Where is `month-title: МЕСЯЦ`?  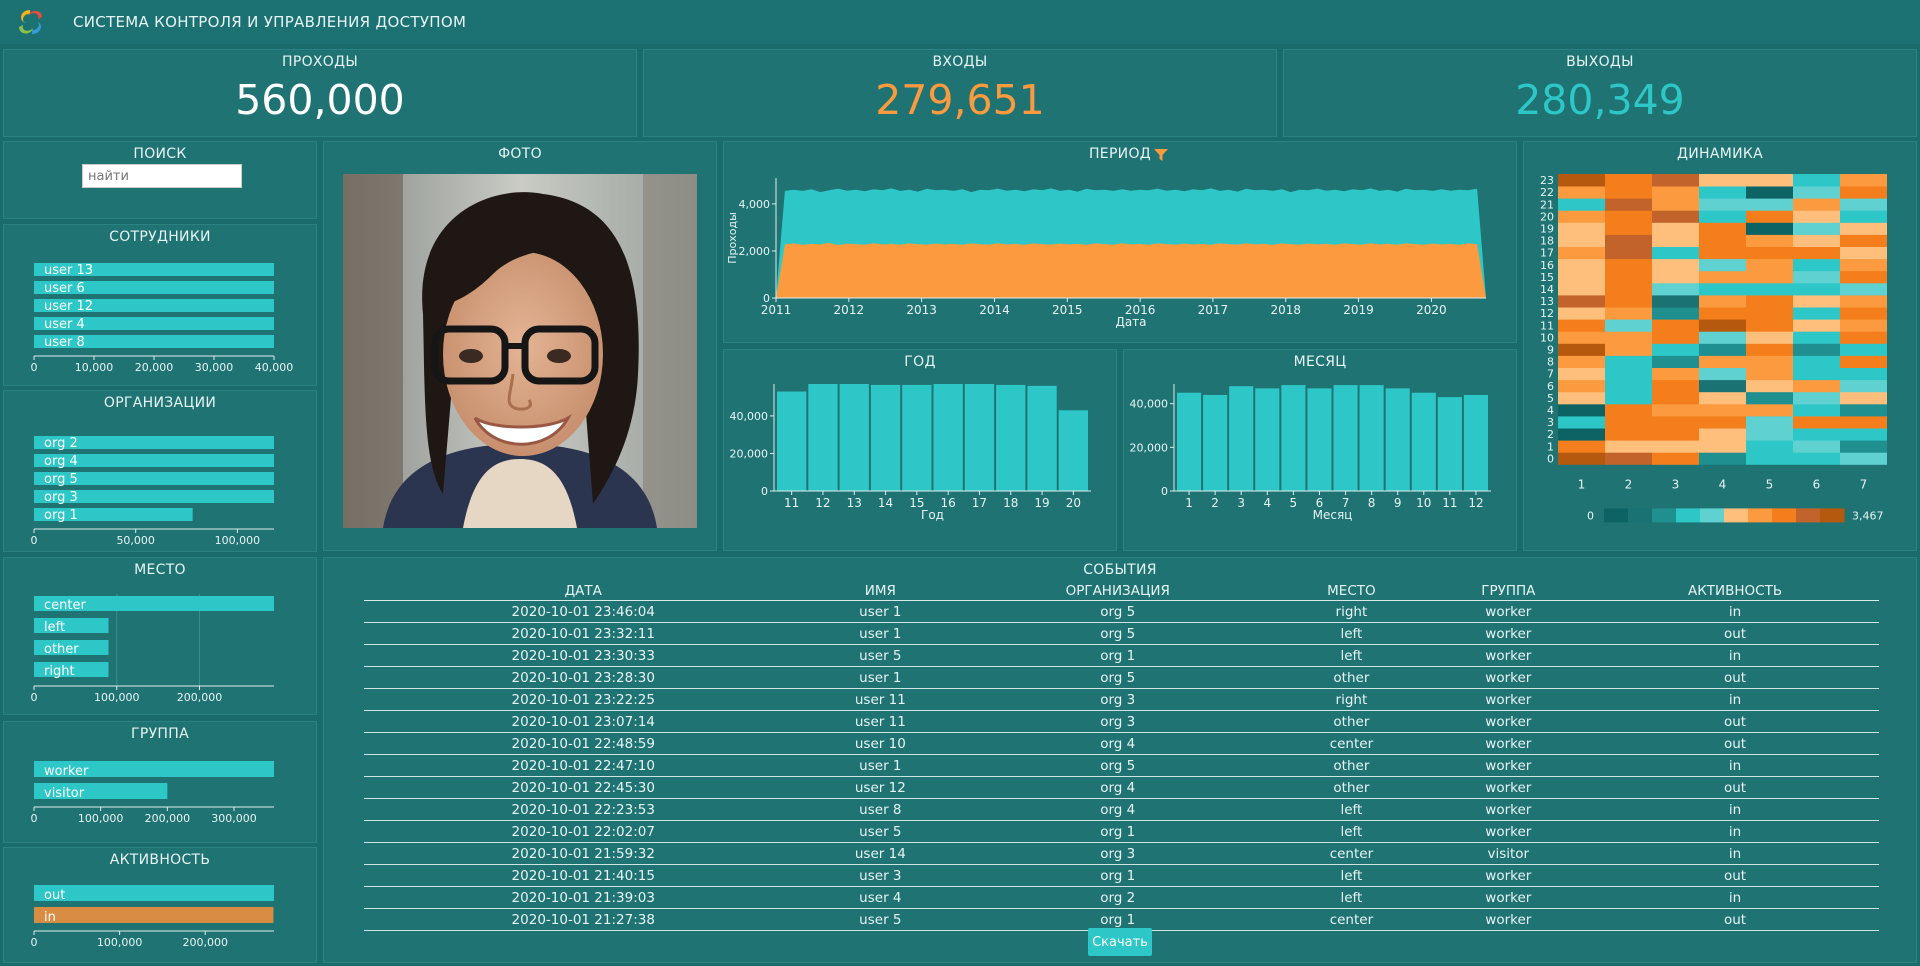 month-title: МЕСЯЦ is located at coordinates (1320, 362).